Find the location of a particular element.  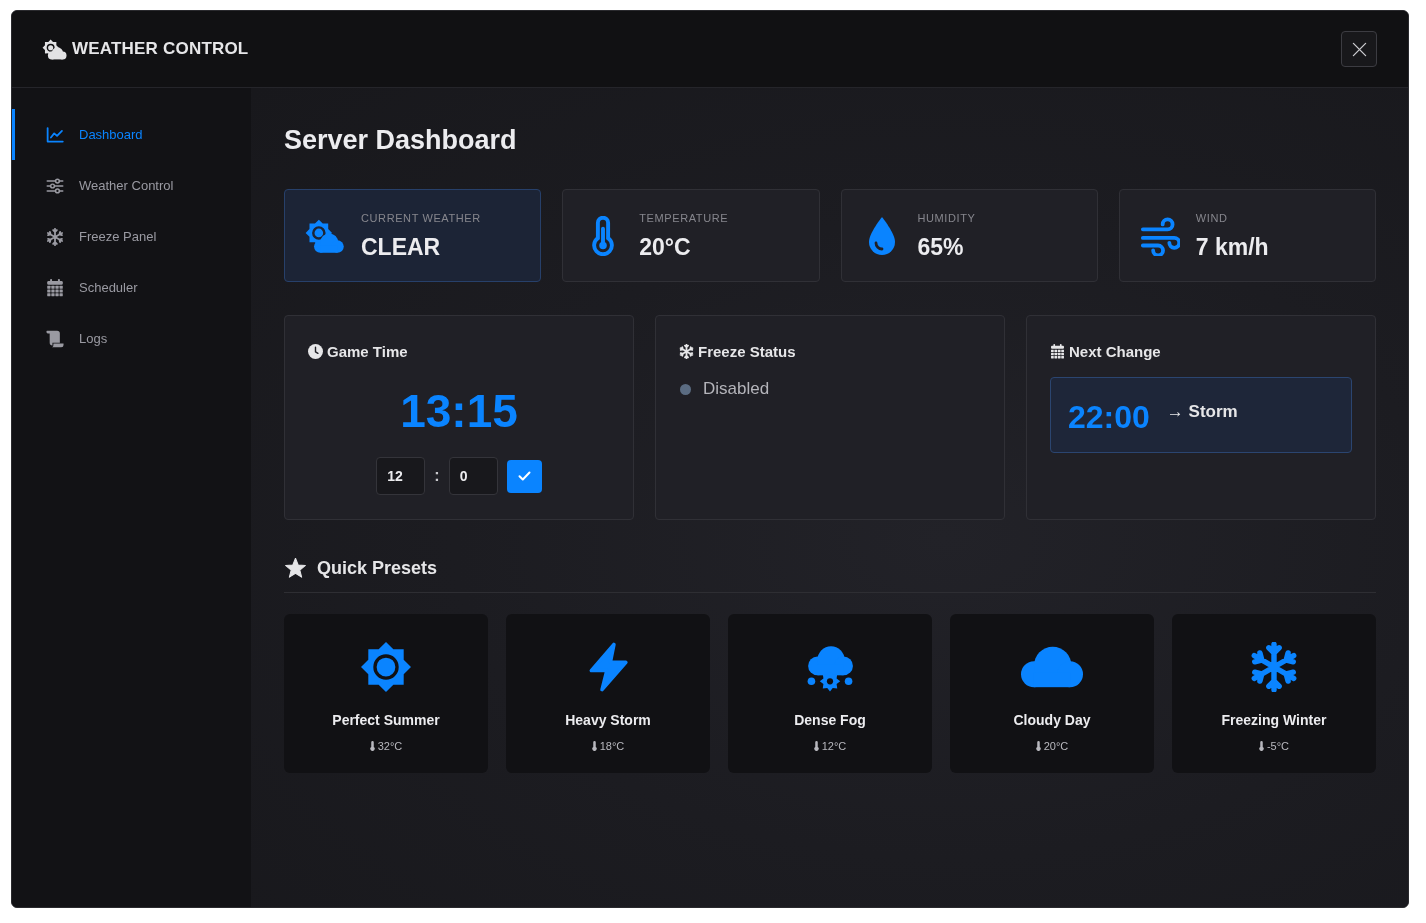

preset-temperature: 20°C is located at coordinates (1056, 746).